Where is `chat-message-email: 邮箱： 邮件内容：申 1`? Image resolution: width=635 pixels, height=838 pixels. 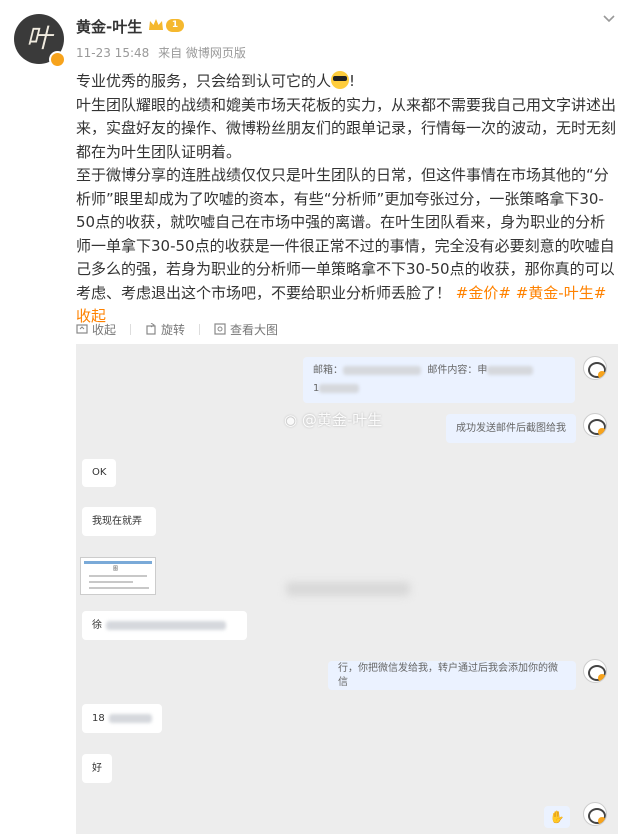 chat-message-email: 邮箱： 邮件内容：申 1 is located at coordinates (439, 380).